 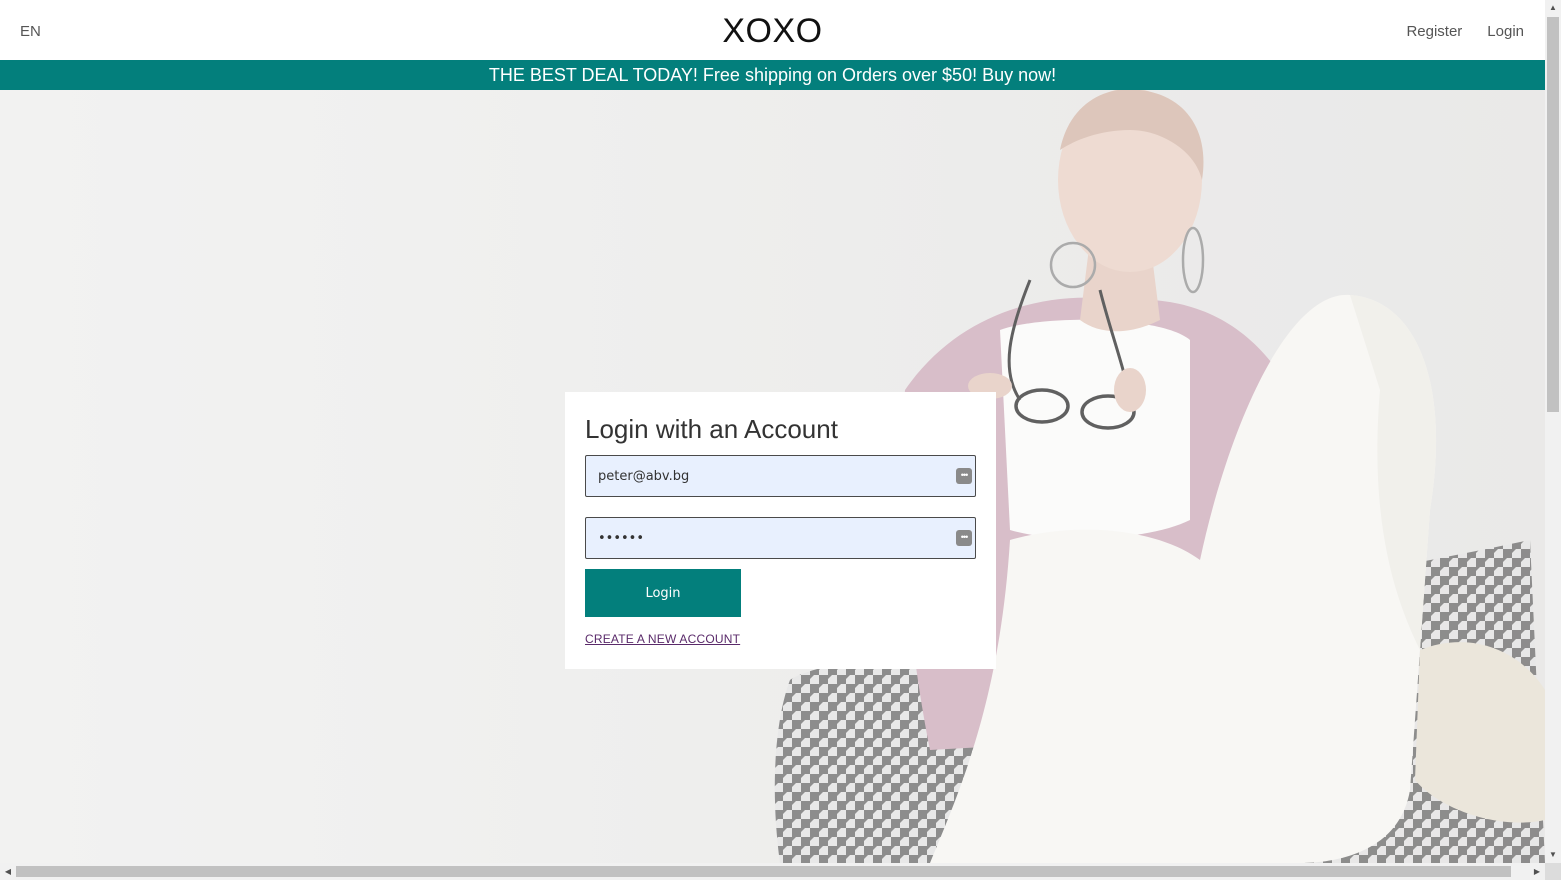 I want to click on site-logo: XOXO, so click(x=772, y=31).